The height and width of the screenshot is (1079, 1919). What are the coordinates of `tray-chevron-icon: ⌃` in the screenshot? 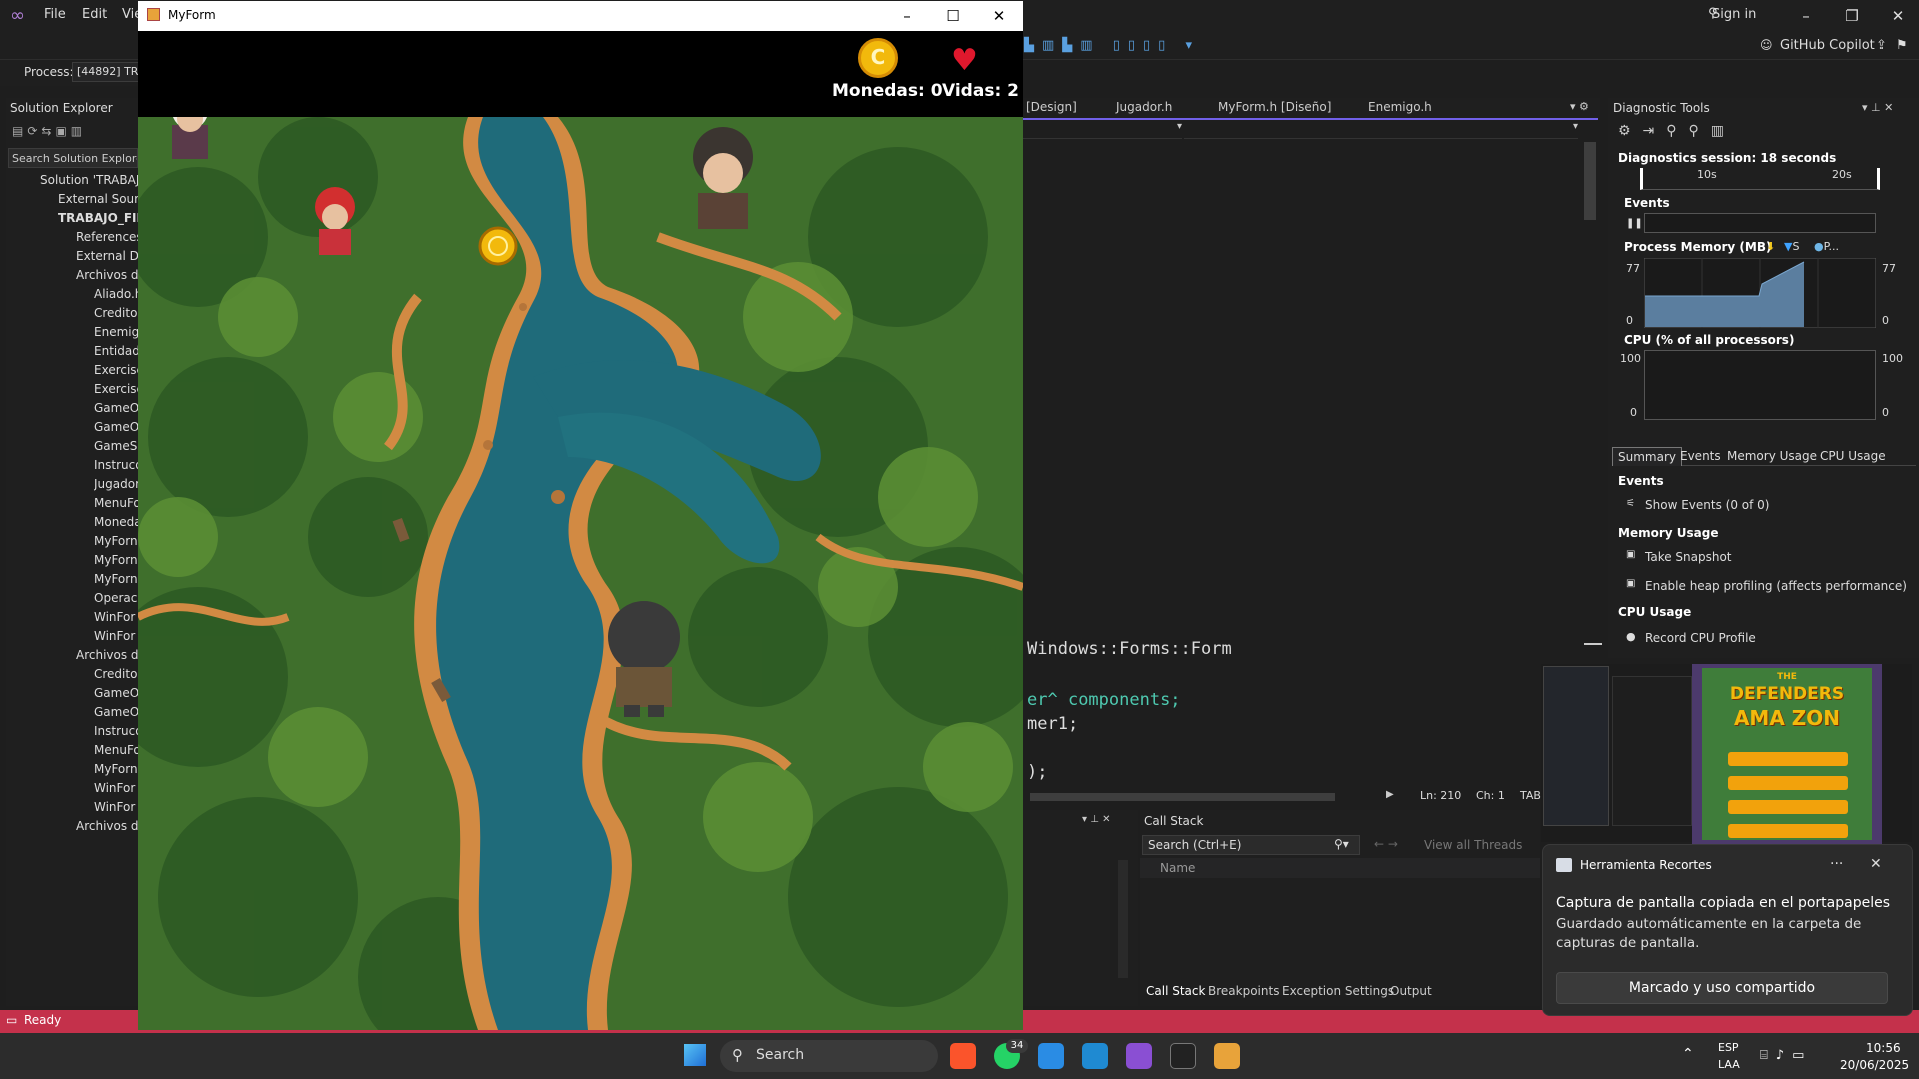 It's located at (1688, 1054).